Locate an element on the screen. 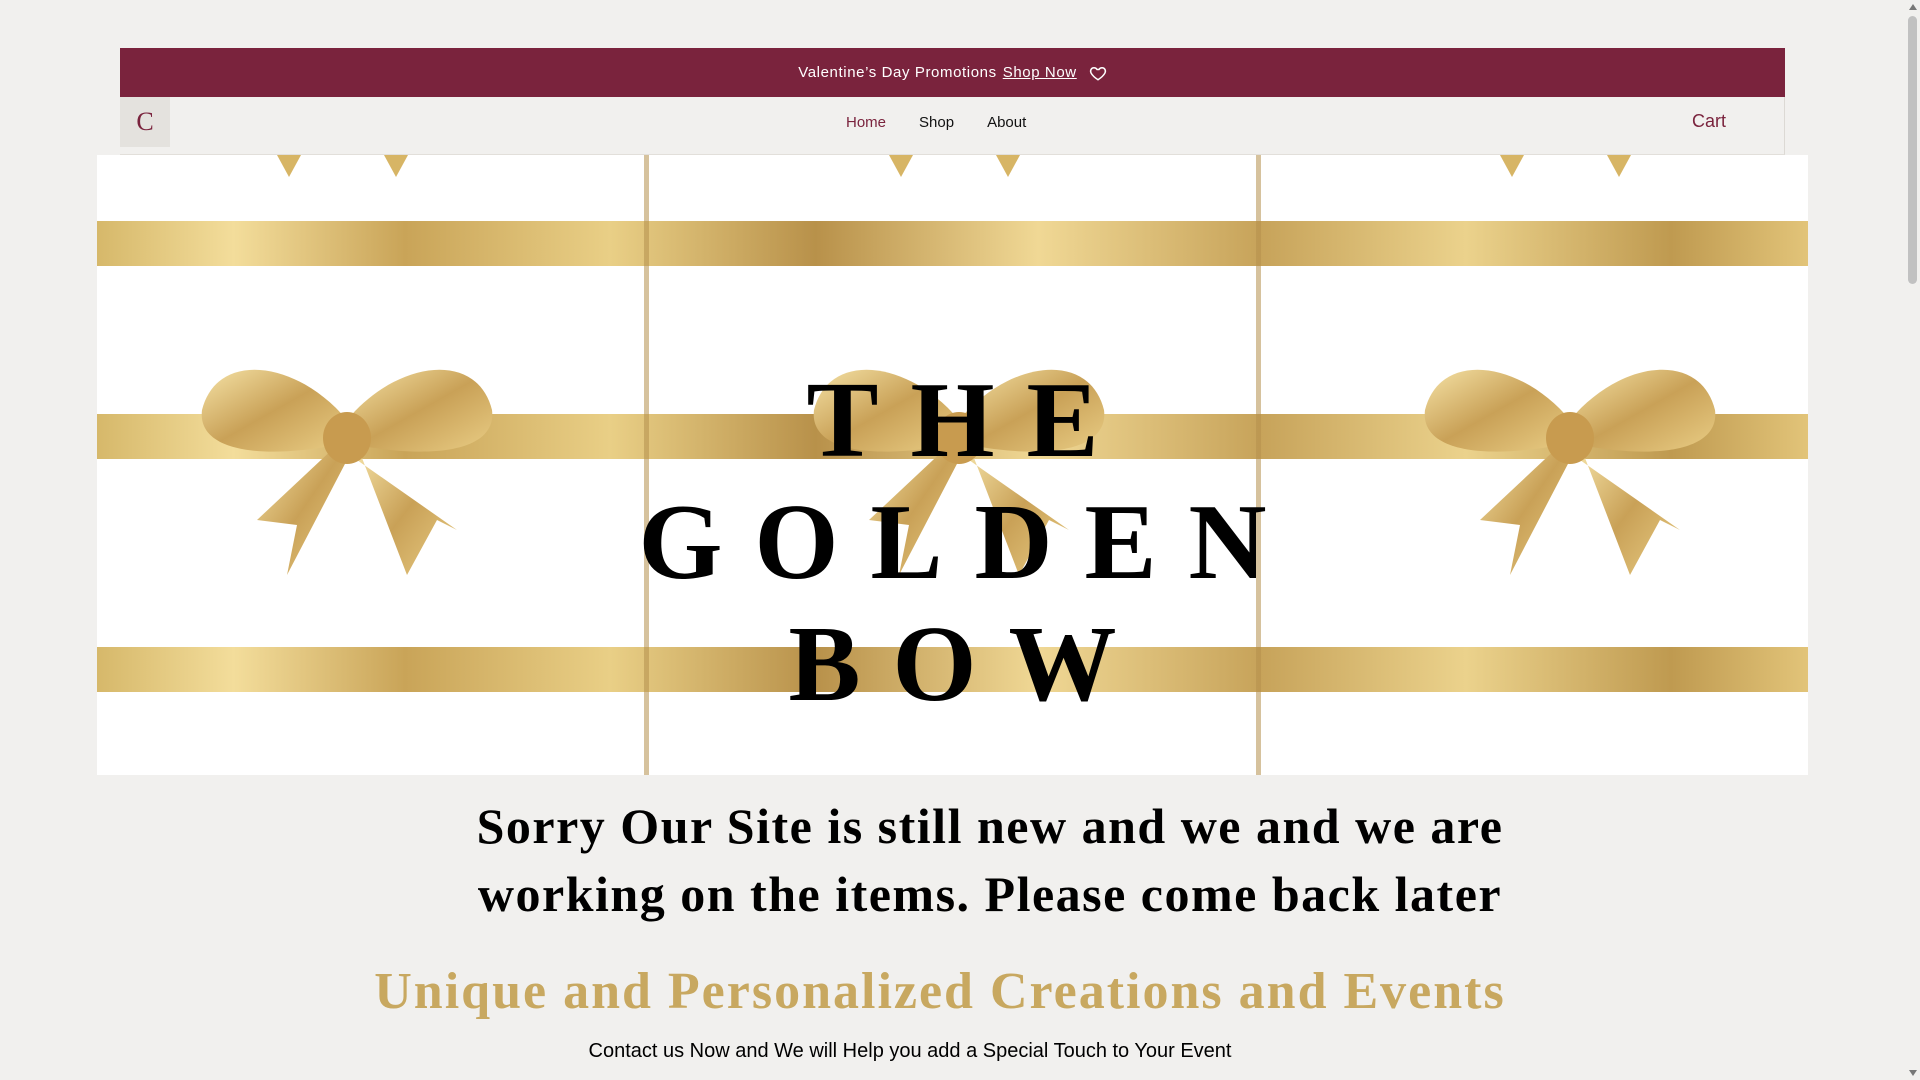 The width and height of the screenshot is (1920, 1080). nav-shop: Shop is located at coordinates (936, 122).